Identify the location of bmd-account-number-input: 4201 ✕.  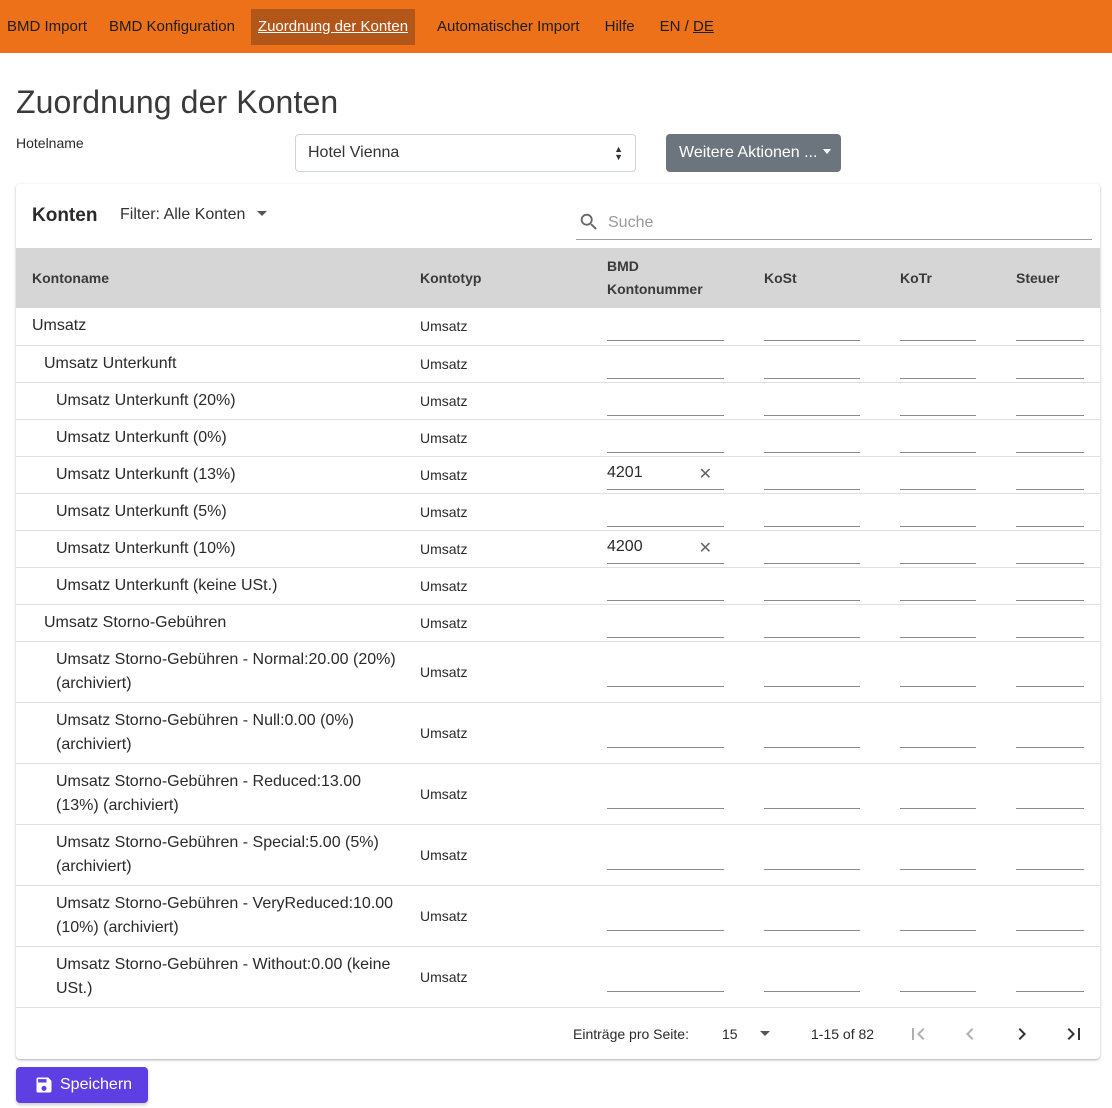
(665, 477).